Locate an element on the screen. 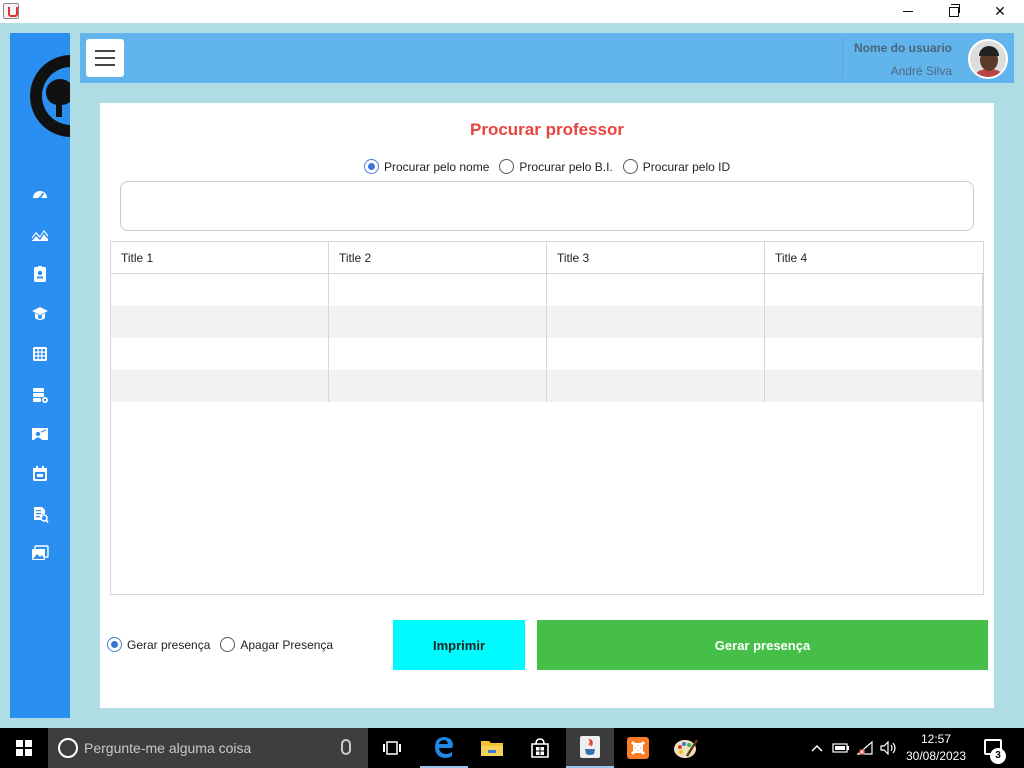 The height and width of the screenshot is (768, 1024). search-input is located at coordinates (547, 206).